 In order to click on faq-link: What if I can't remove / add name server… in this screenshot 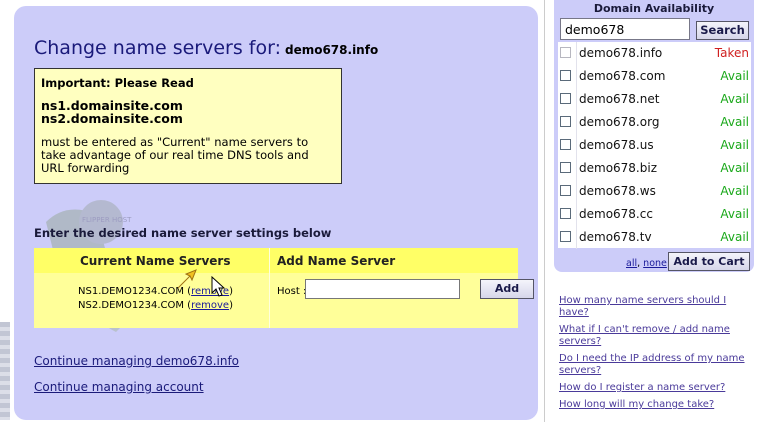, I will do `click(654, 336)`.